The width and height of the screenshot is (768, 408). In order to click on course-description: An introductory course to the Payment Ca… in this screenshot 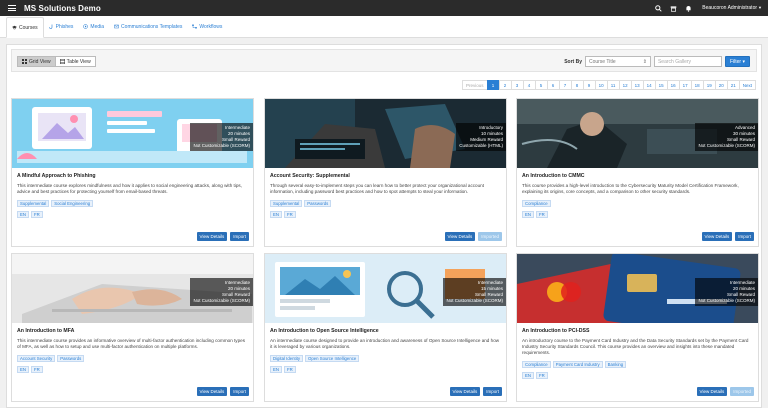, I will do `click(635, 347)`.